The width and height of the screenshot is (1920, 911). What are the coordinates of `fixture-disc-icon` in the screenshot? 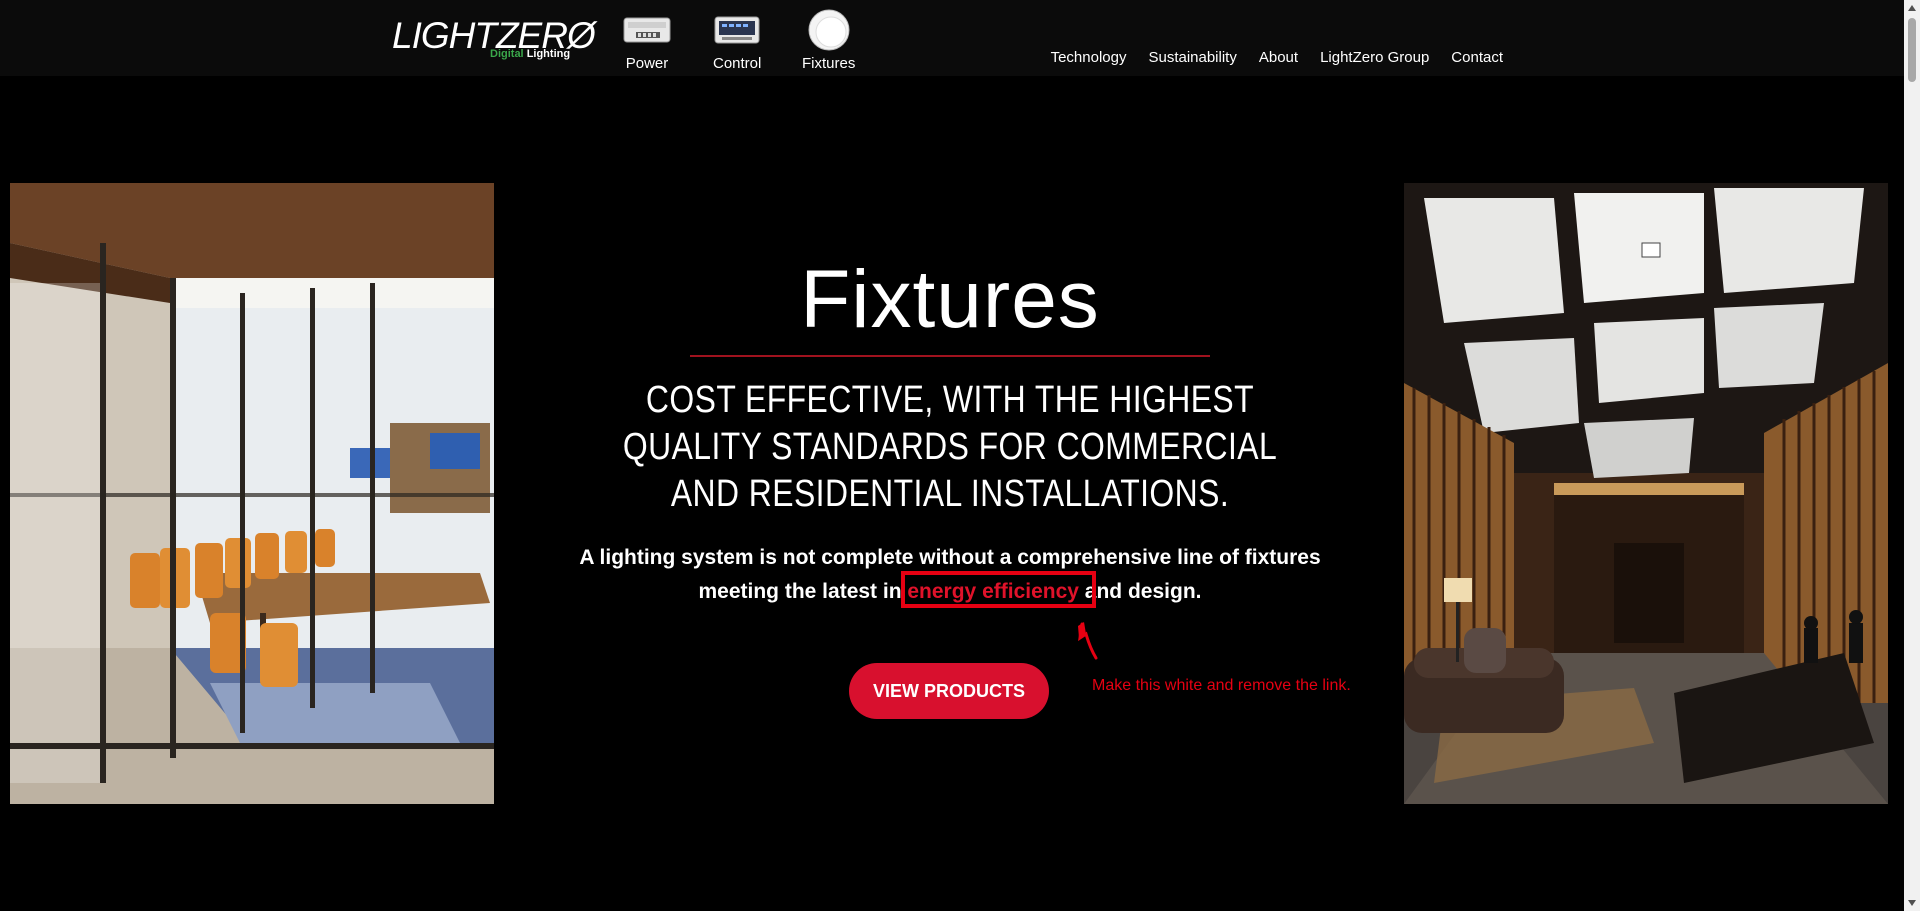 It's located at (829, 30).